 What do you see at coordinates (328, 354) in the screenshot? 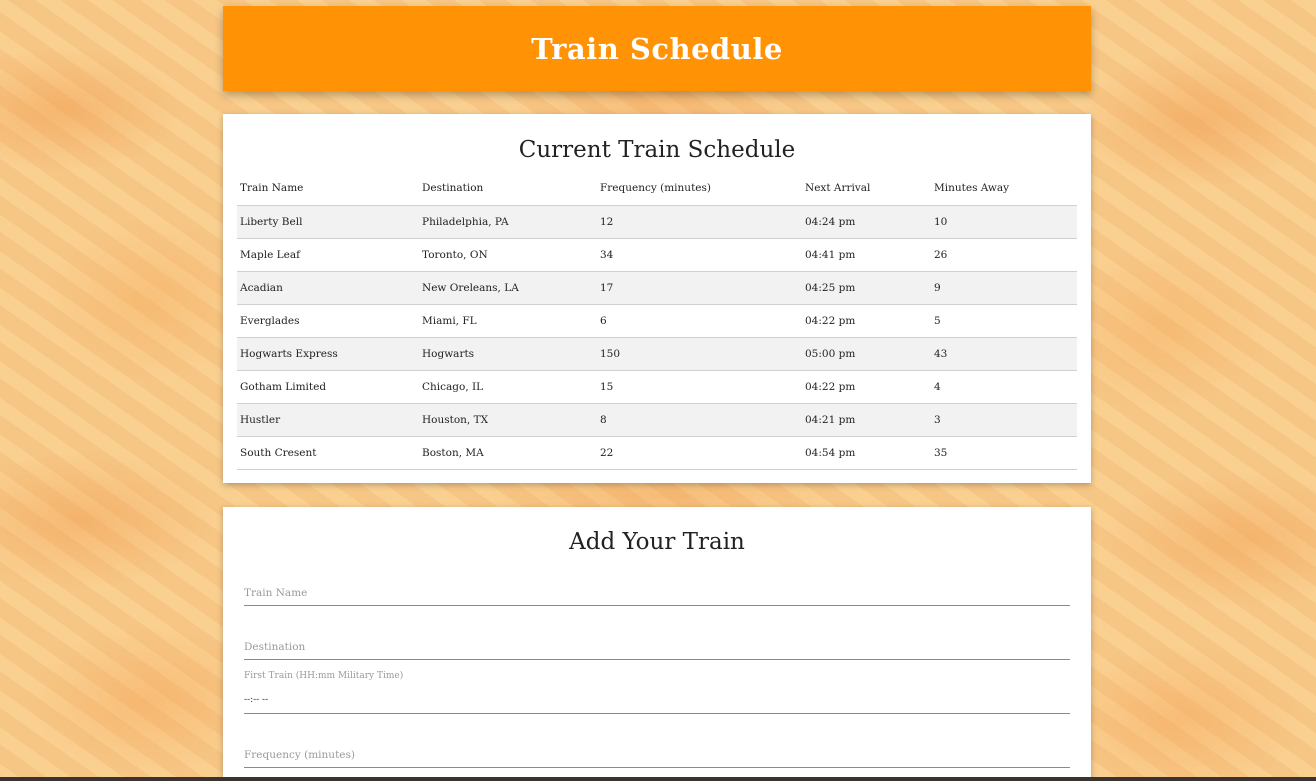
I see `train-name-cell: Hogwarts Express` at bounding box center [328, 354].